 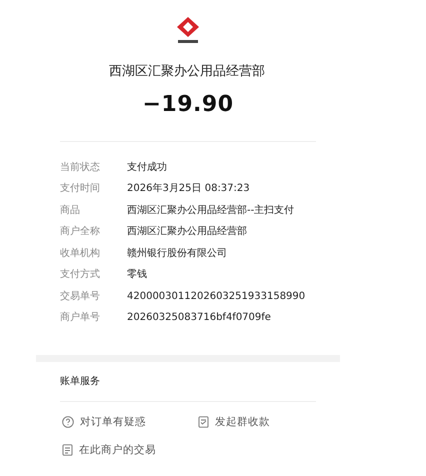 I want to click on service-link: 发起群收款, so click(x=263, y=421).